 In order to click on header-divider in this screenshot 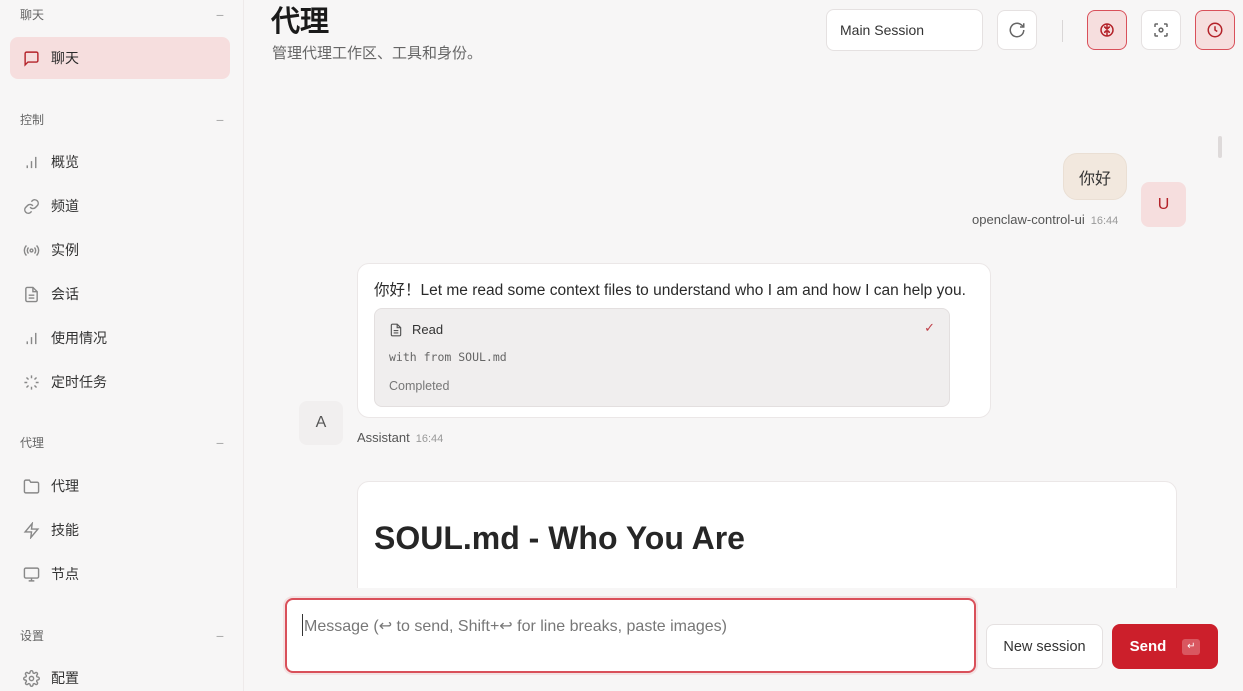, I will do `click(1062, 31)`.